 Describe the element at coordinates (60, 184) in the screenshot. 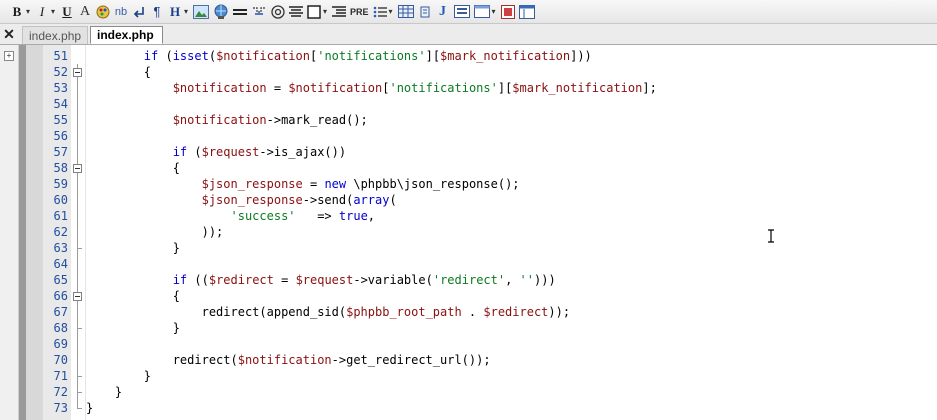

I see `line-number: 59` at that location.